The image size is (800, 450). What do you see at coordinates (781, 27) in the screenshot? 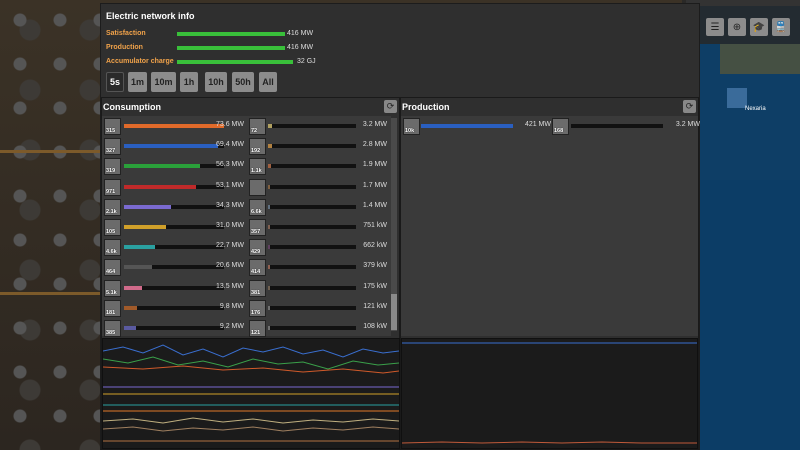
I see `train-button: 🚆` at bounding box center [781, 27].